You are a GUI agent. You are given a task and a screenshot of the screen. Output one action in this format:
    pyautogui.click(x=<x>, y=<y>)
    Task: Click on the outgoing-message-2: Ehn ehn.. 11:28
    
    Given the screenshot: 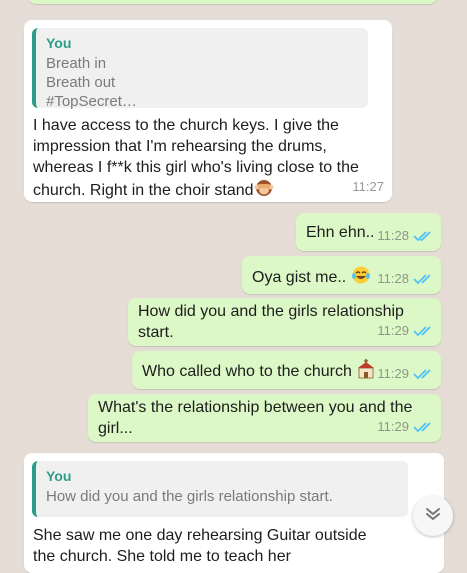 What is the action you would take?
    pyautogui.click(x=368, y=232)
    